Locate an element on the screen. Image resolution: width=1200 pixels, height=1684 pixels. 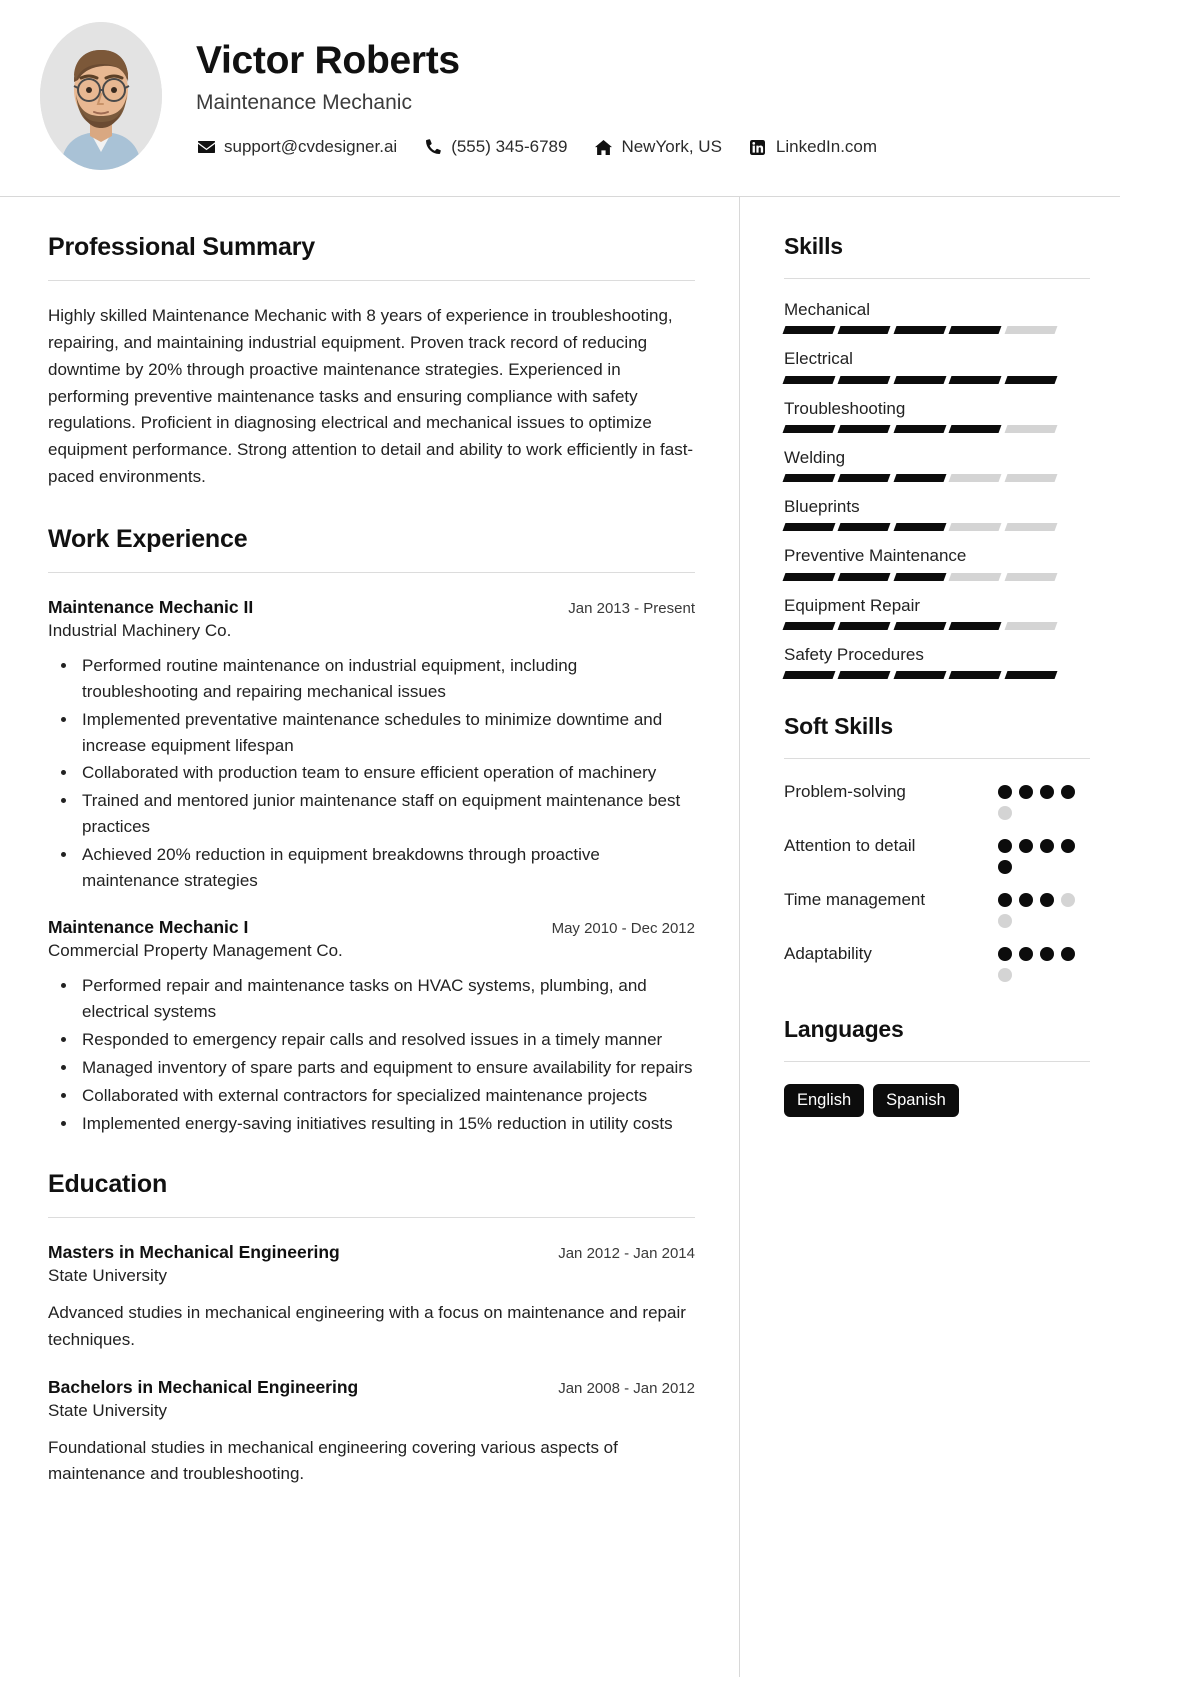
home-icon is located at coordinates (603, 147).